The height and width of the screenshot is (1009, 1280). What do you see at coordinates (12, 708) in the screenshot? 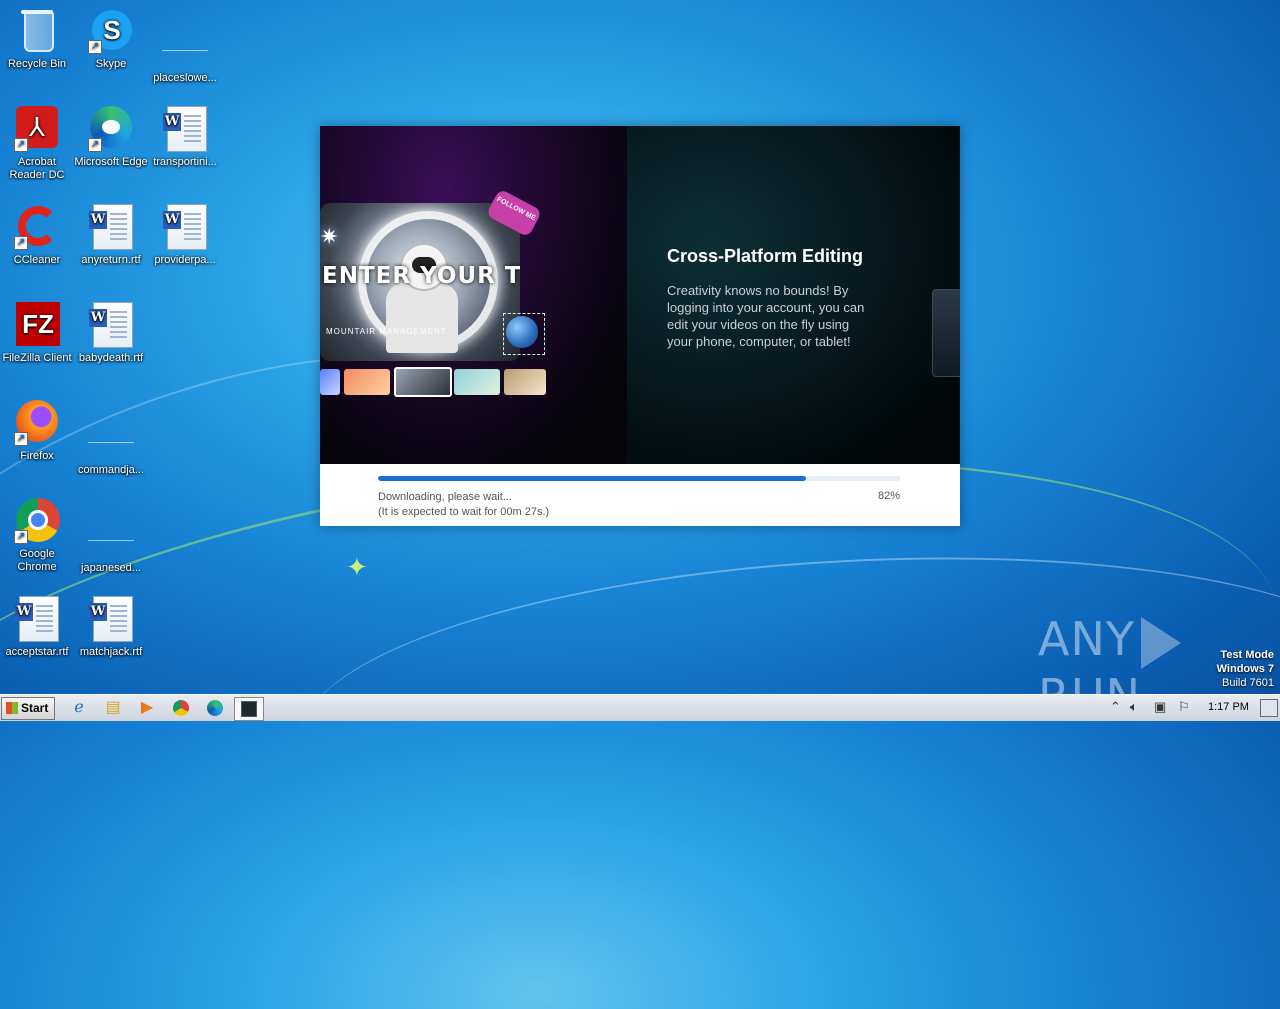
I see `windows-logo-icon` at bounding box center [12, 708].